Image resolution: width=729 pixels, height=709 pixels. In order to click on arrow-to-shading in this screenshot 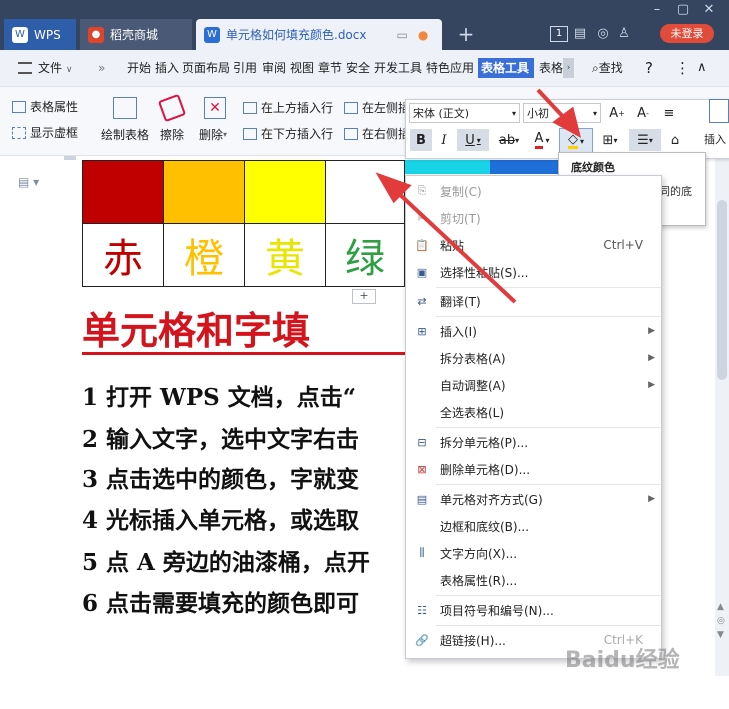, I will do `click(559, 113)`.